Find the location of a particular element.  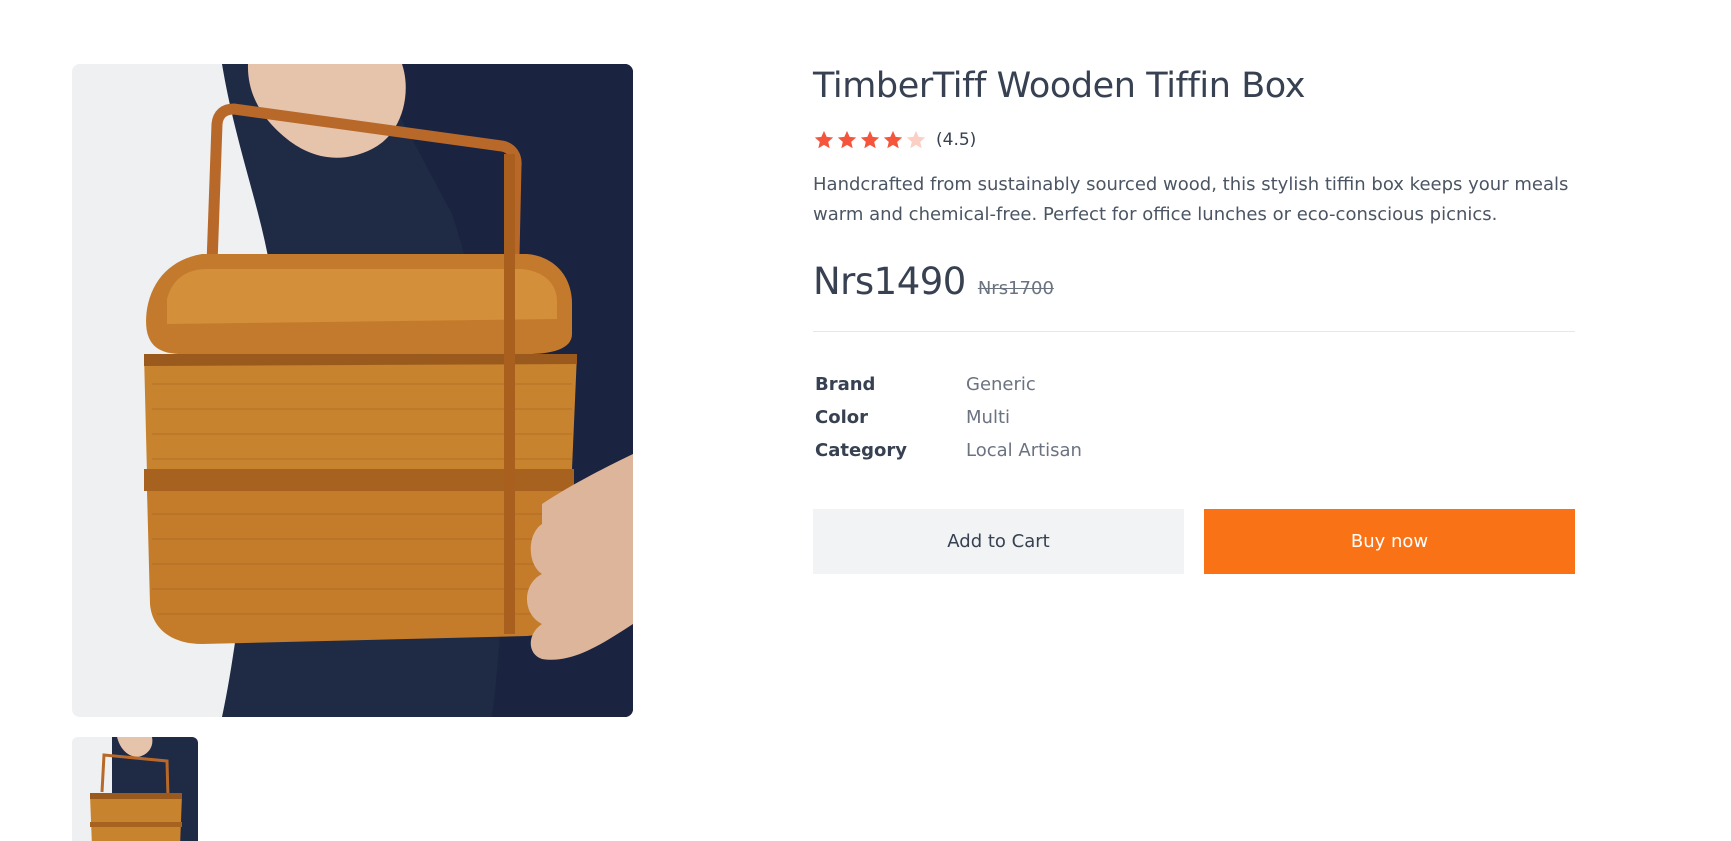

rating-stars is located at coordinates (870, 140).